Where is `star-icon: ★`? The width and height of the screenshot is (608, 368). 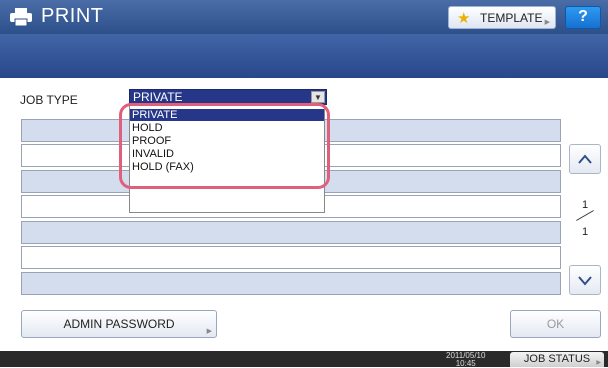 star-icon: ★ is located at coordinates (464, 18).